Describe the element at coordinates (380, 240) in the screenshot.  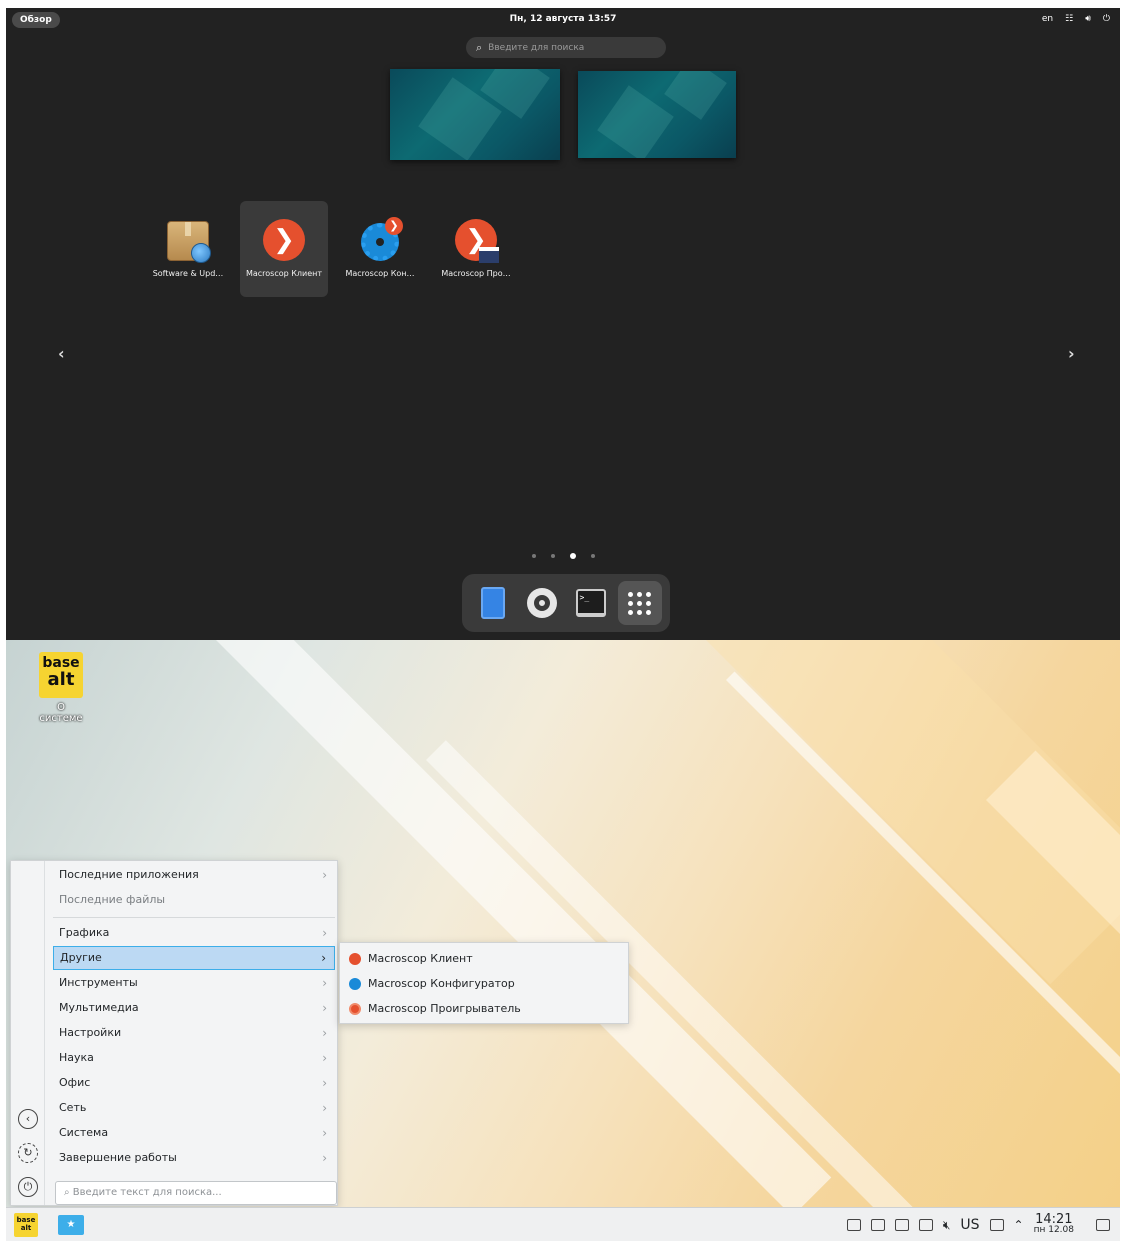
I see `macroscop-config-icon: ❯` at that location.